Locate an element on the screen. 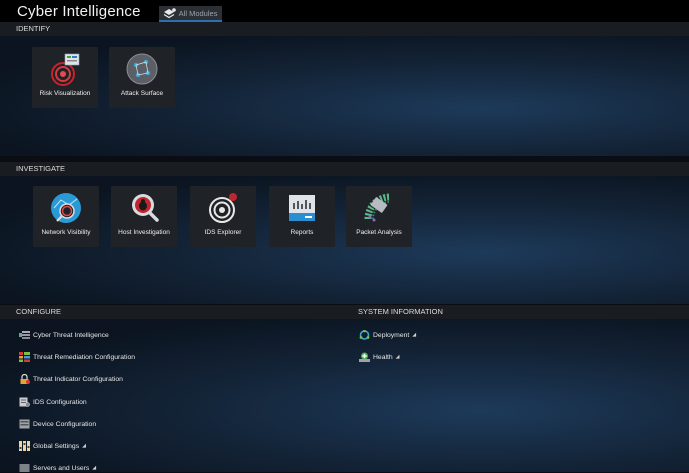 Image resolution: width=689 pixels, height=473 pixels. modules-icon is located at coordinates (169, 12).